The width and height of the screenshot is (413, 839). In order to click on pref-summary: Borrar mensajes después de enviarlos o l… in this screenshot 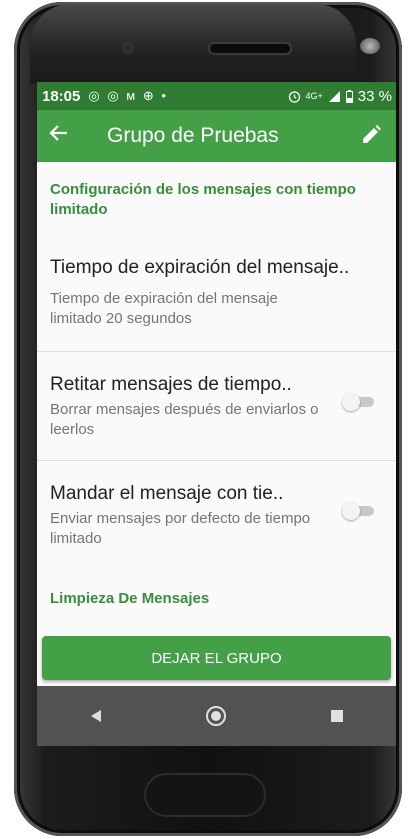, I will do `click(184, 419)`.